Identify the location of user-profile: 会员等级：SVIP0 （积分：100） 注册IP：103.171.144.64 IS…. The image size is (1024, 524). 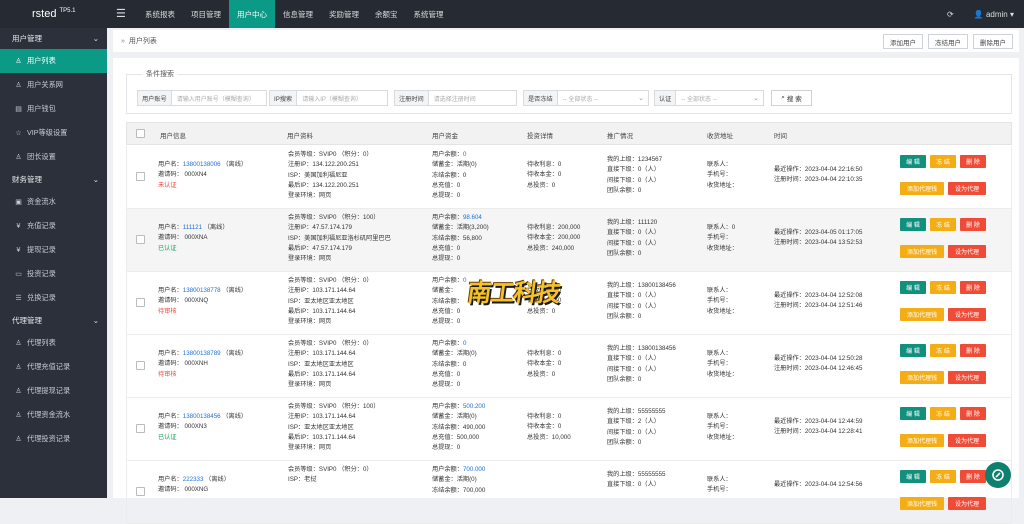
(334, 427).